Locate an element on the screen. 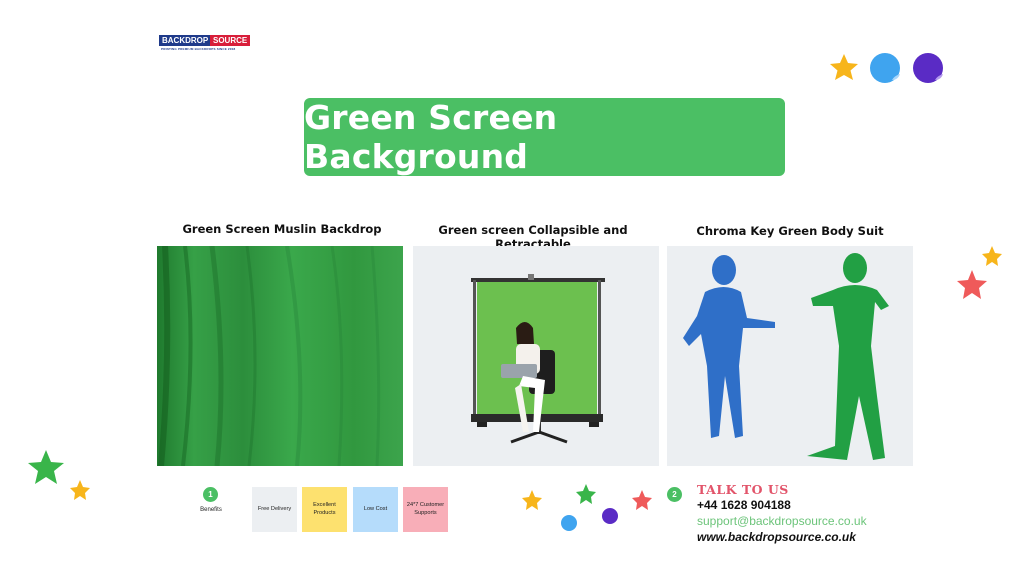 This screenshot has height=576, width=1024. decor-bottom-middle is located at coordinates (587, 507).